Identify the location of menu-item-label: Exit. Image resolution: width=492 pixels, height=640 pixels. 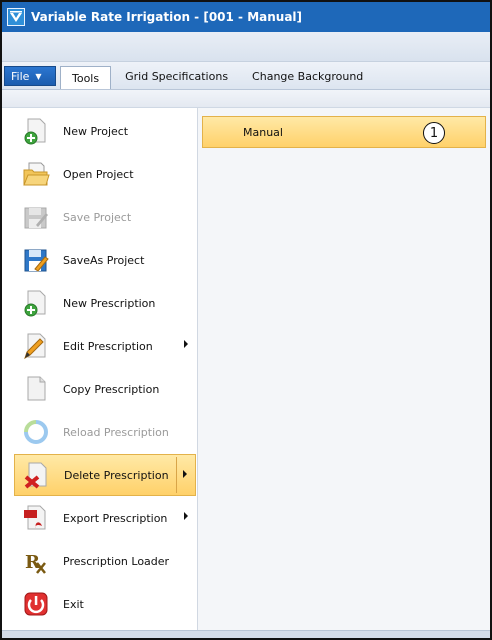
(73, 604).